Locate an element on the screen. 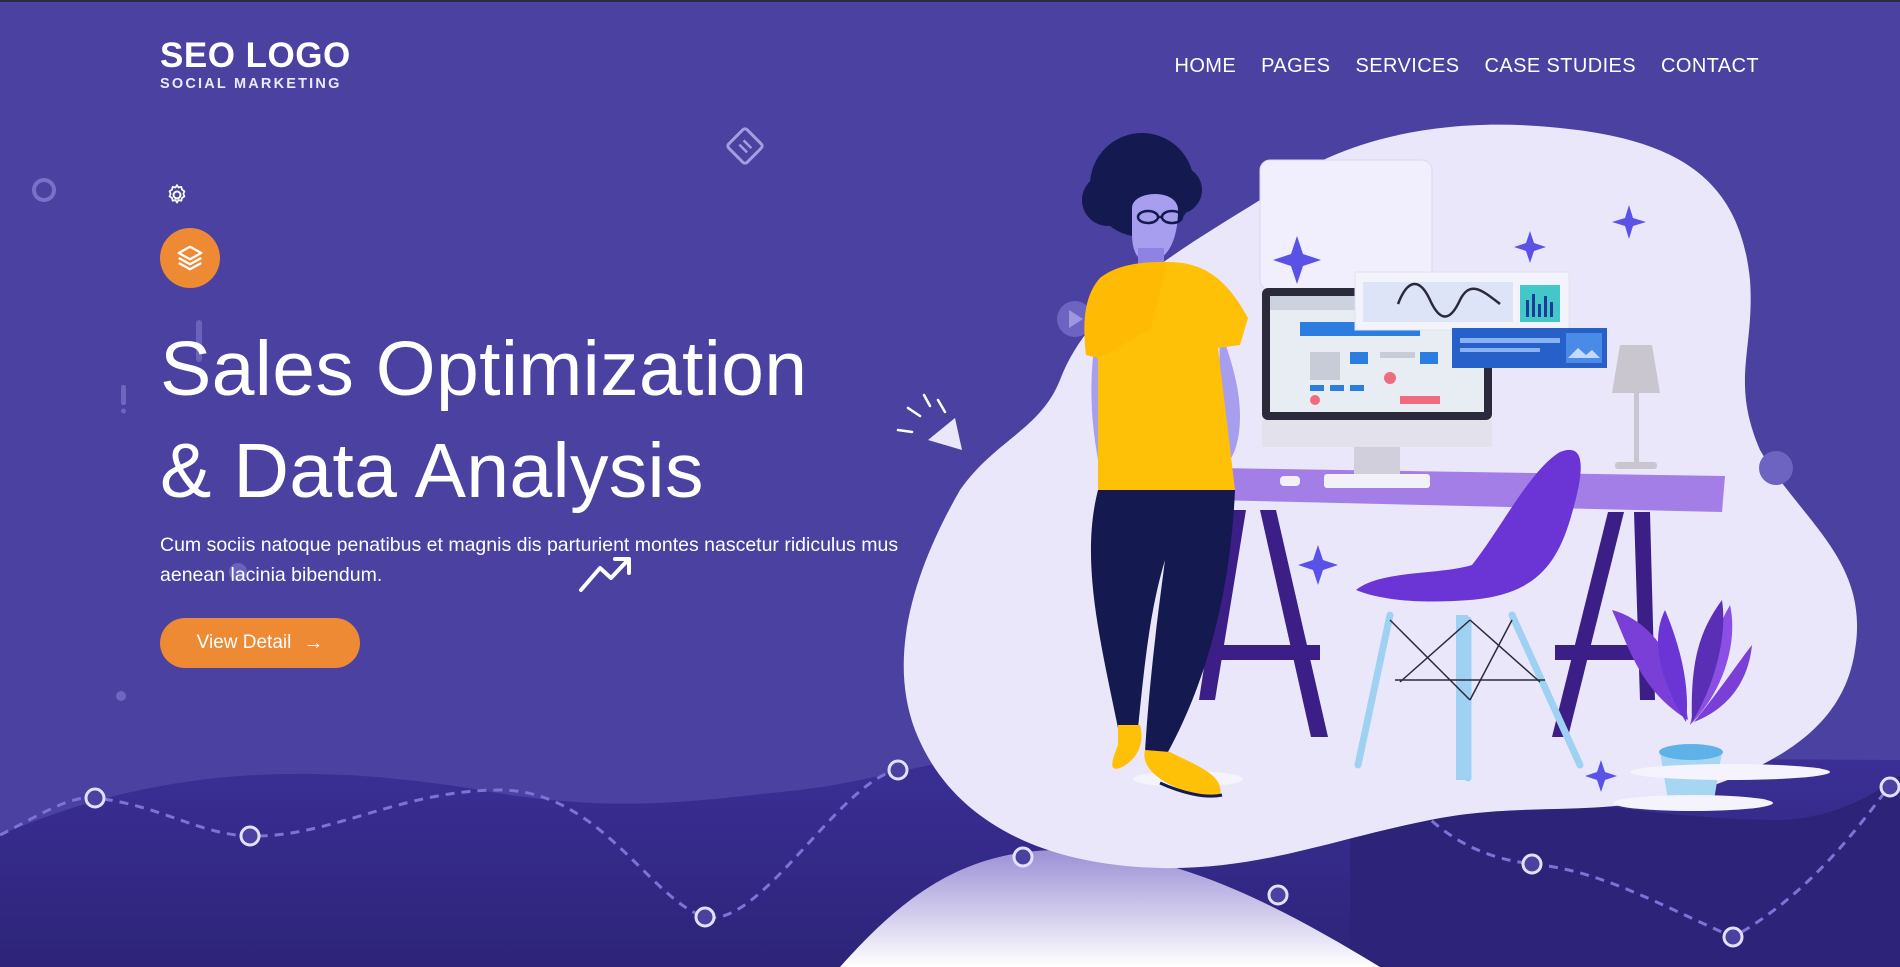 This screenshot has width=1900, height=967. layers-icon is located at coordinates (190, 258).